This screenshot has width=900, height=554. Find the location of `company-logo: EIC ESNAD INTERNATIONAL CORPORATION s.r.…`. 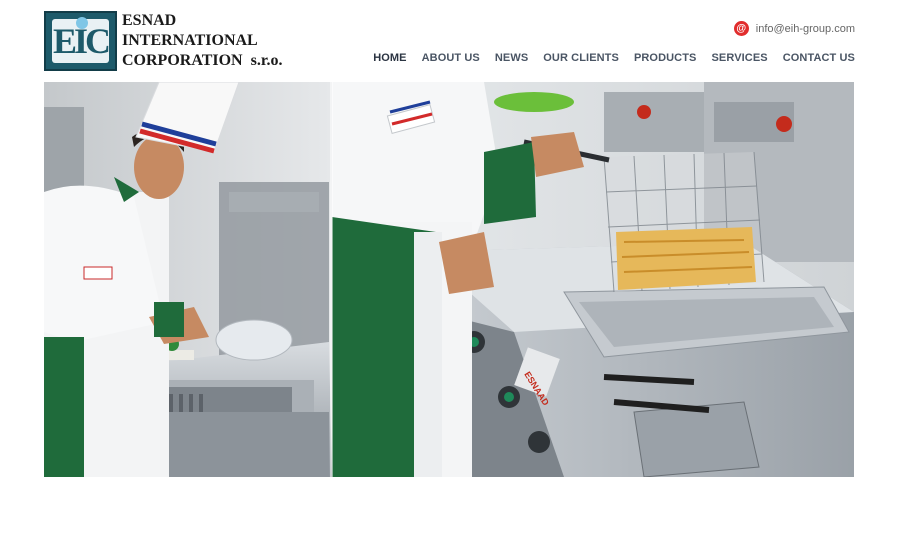

company-logo: EIC ESNAD INTERNATIONAL CORPORATION s.r.… is located at coordinates (164, 41).